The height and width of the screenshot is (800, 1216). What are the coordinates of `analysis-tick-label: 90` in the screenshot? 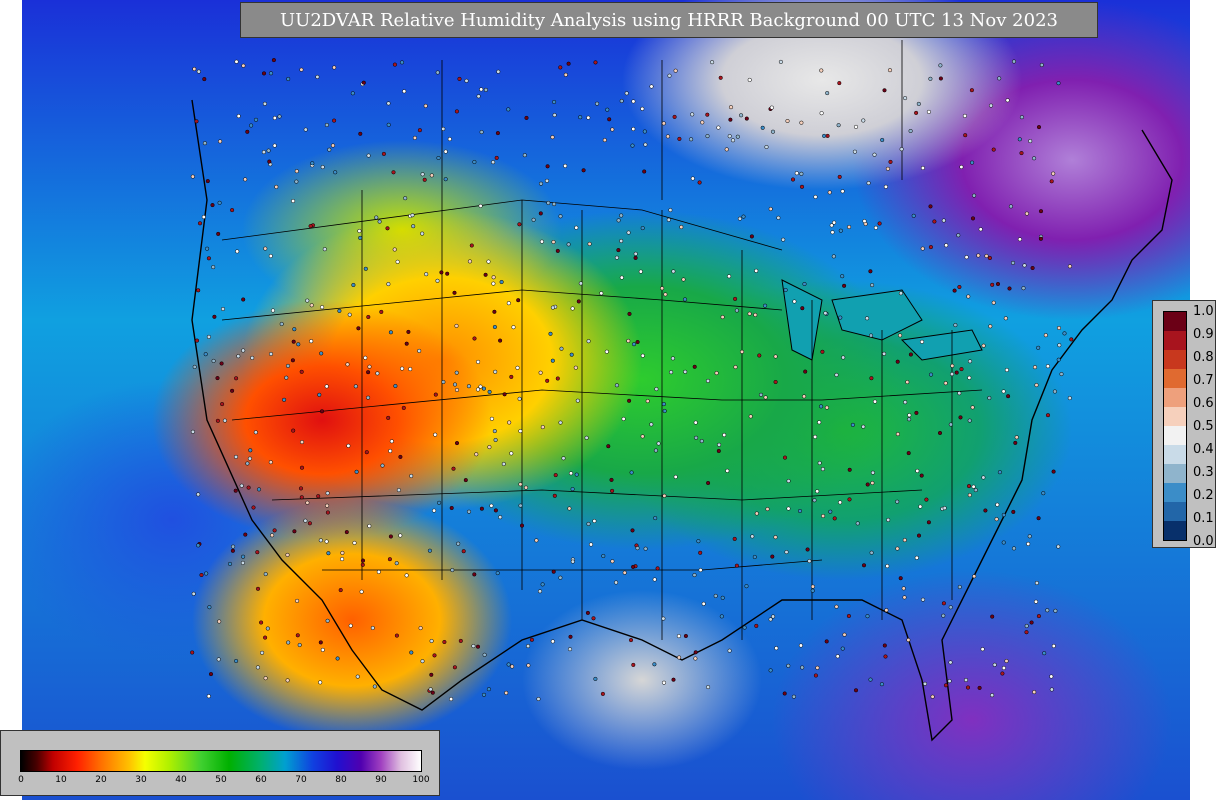 It's located at (381, 780).